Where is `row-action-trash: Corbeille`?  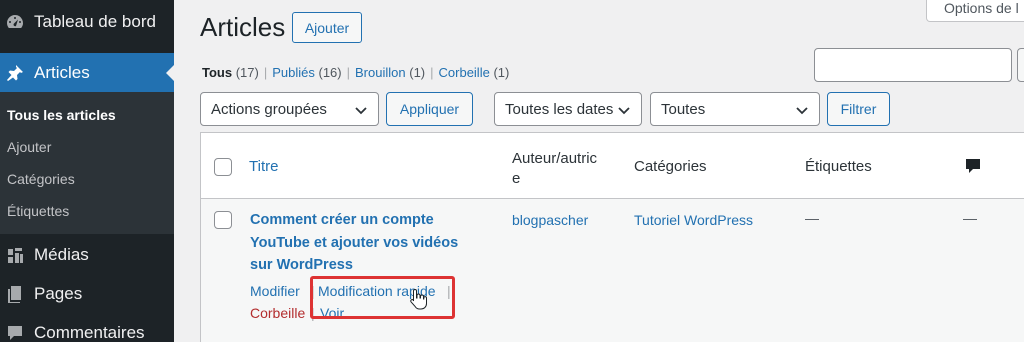 row-action-trash: Corbeille is located at coordinates (277, 313).